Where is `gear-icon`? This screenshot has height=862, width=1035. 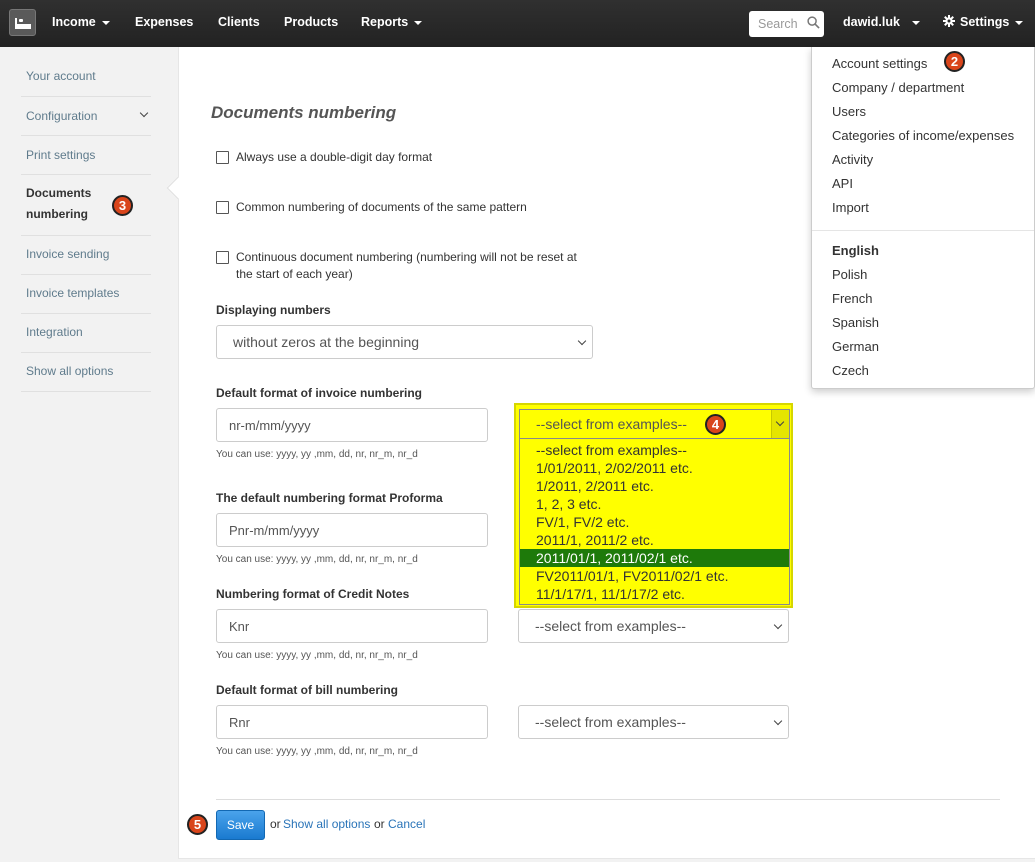 gear-icon is located at coordinates (949, 21).